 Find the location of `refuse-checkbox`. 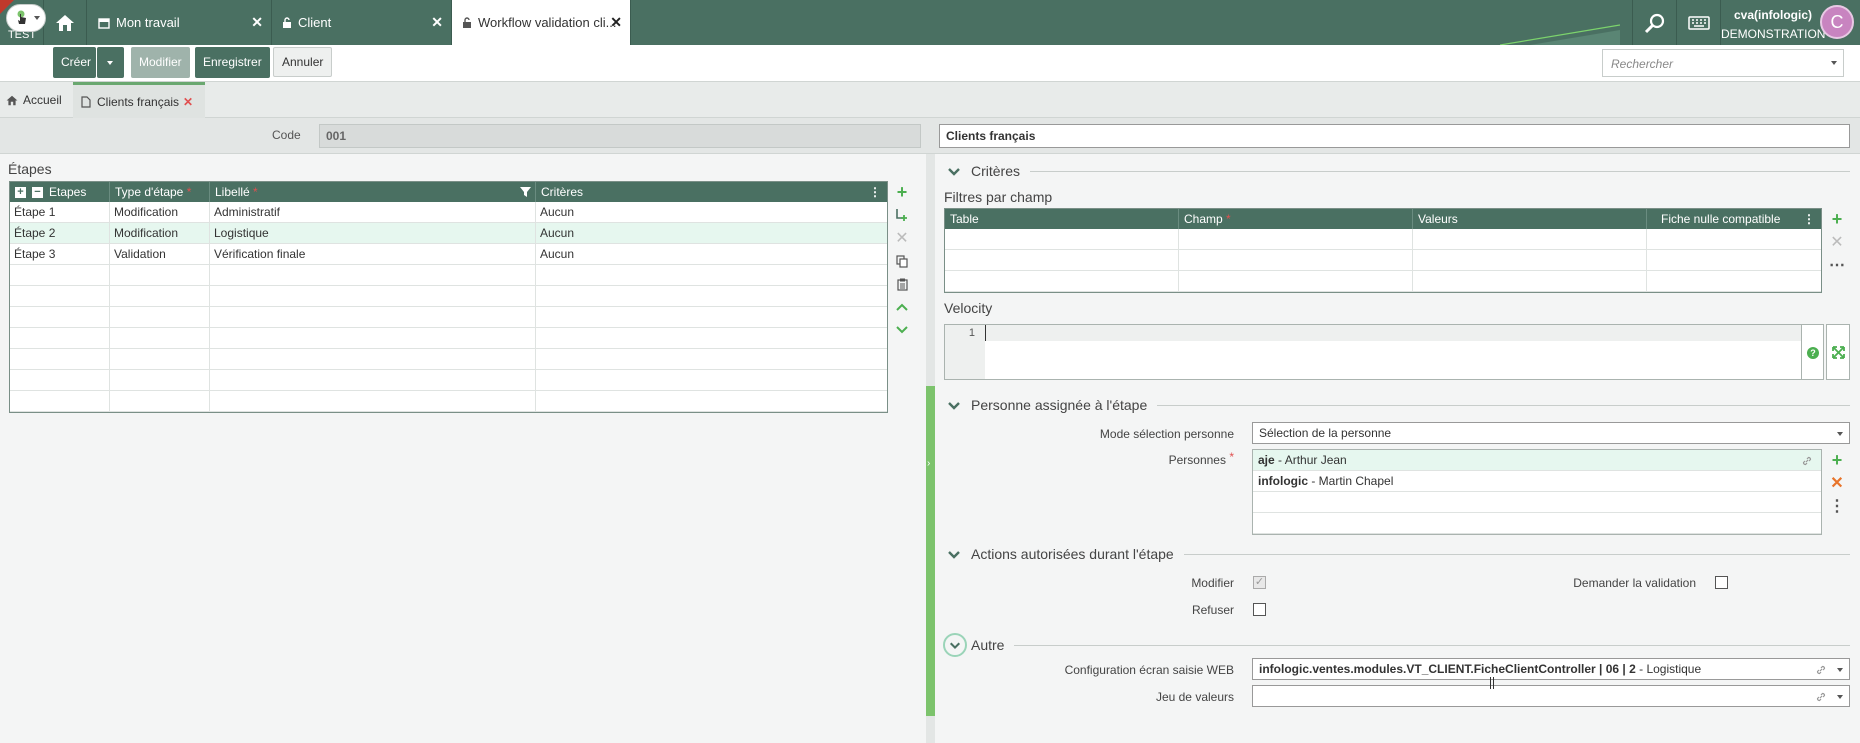

refuse-checkbox is located at coordinates (1259, 609).